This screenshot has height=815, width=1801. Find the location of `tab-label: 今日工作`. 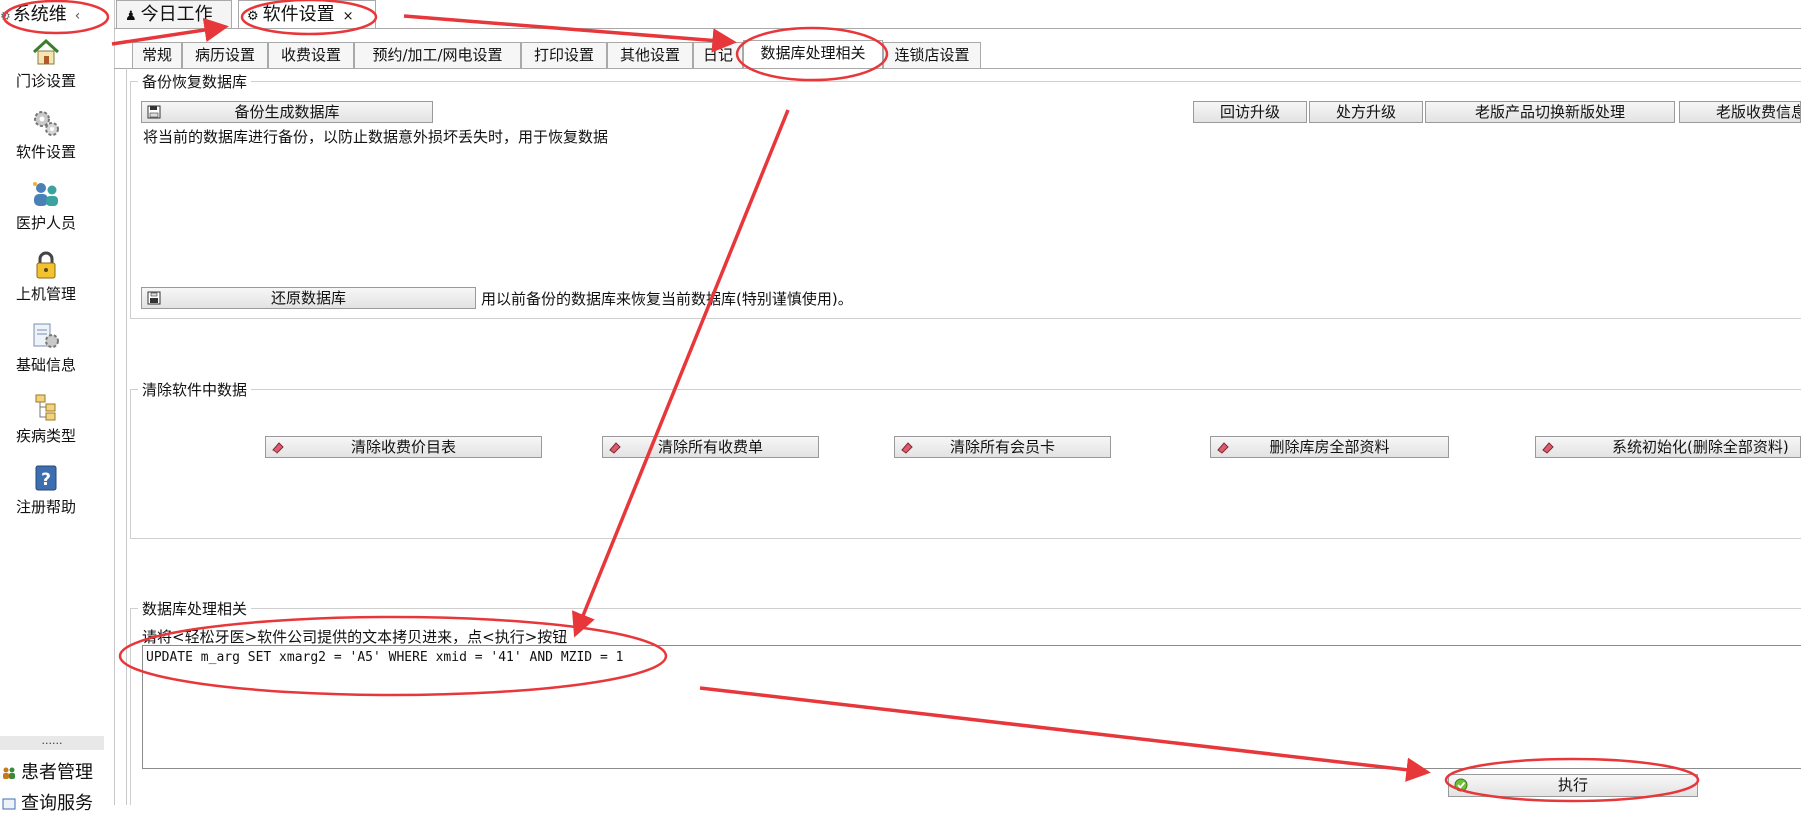

tab-label: 今日工作 is located at coordinates (176, 14).